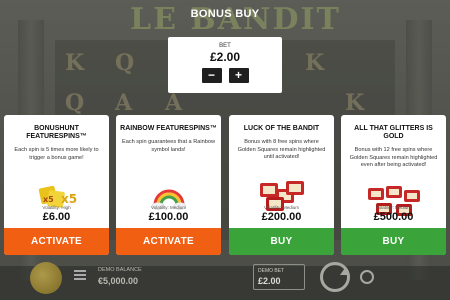 This screenshot has width=450, height=300. Describe the element at coordinates (281, 217) in the screenshot. I see `card-price: £200.00` at that location.